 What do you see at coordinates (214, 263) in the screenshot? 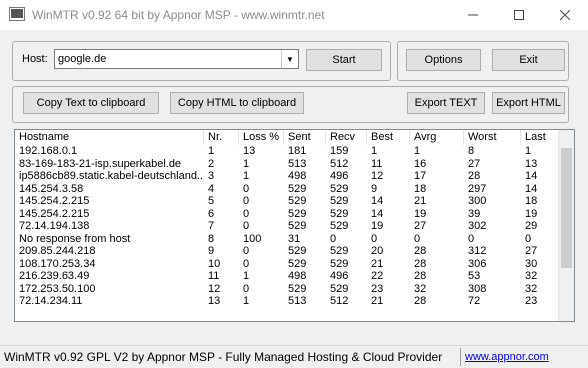
I see `table-cell: 10` at bounding box center [214, 263].